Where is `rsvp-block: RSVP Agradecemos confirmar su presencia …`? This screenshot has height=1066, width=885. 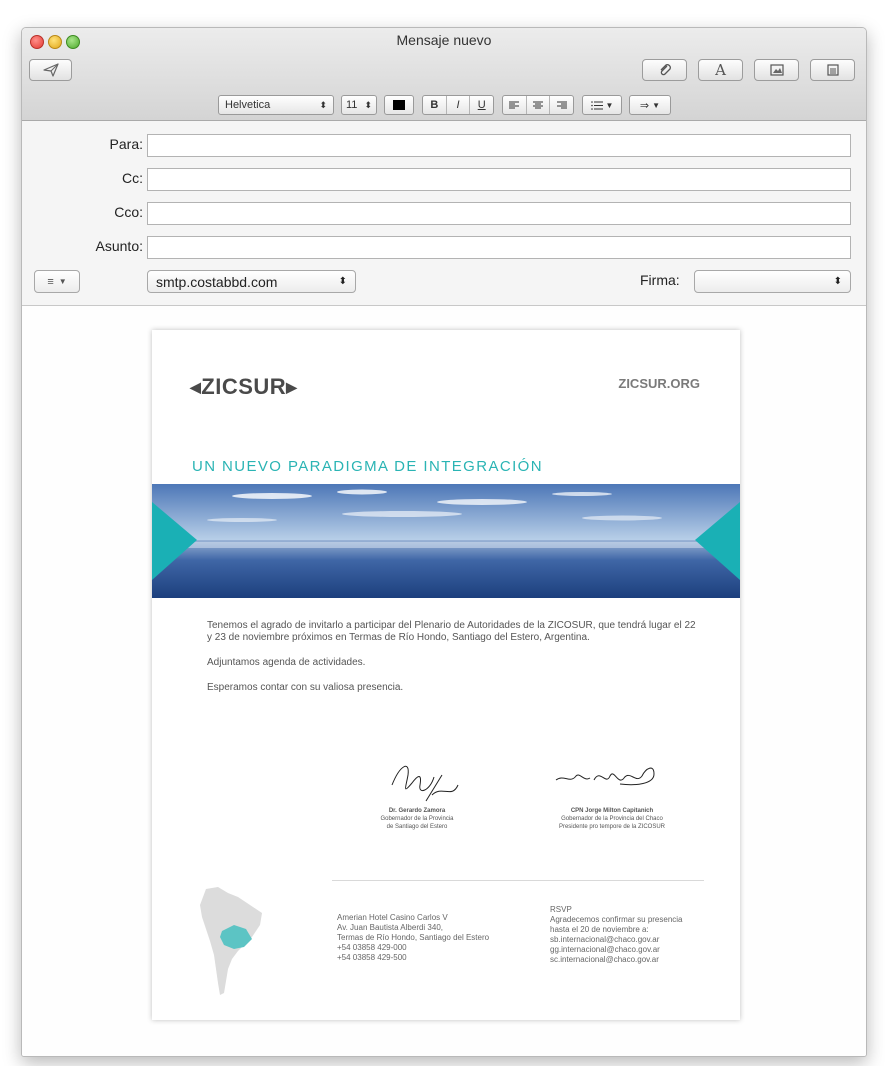
rsvp-block: RSVP Agradecemos confirmar su presencia … is located at coordinates (616, 935).